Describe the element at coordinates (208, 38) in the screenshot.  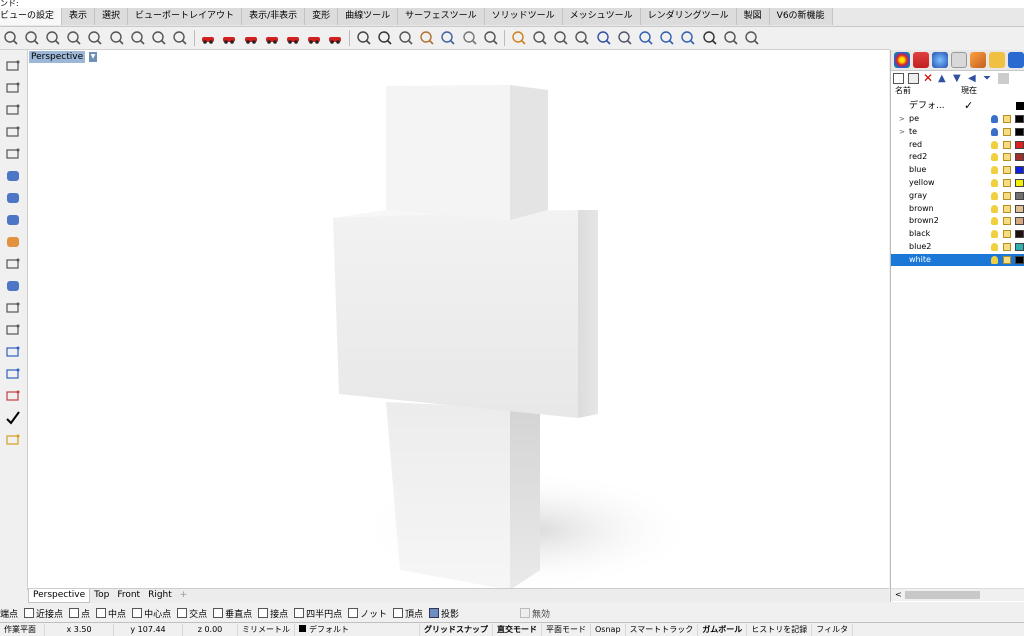
I see `car-red-icon` at that location.